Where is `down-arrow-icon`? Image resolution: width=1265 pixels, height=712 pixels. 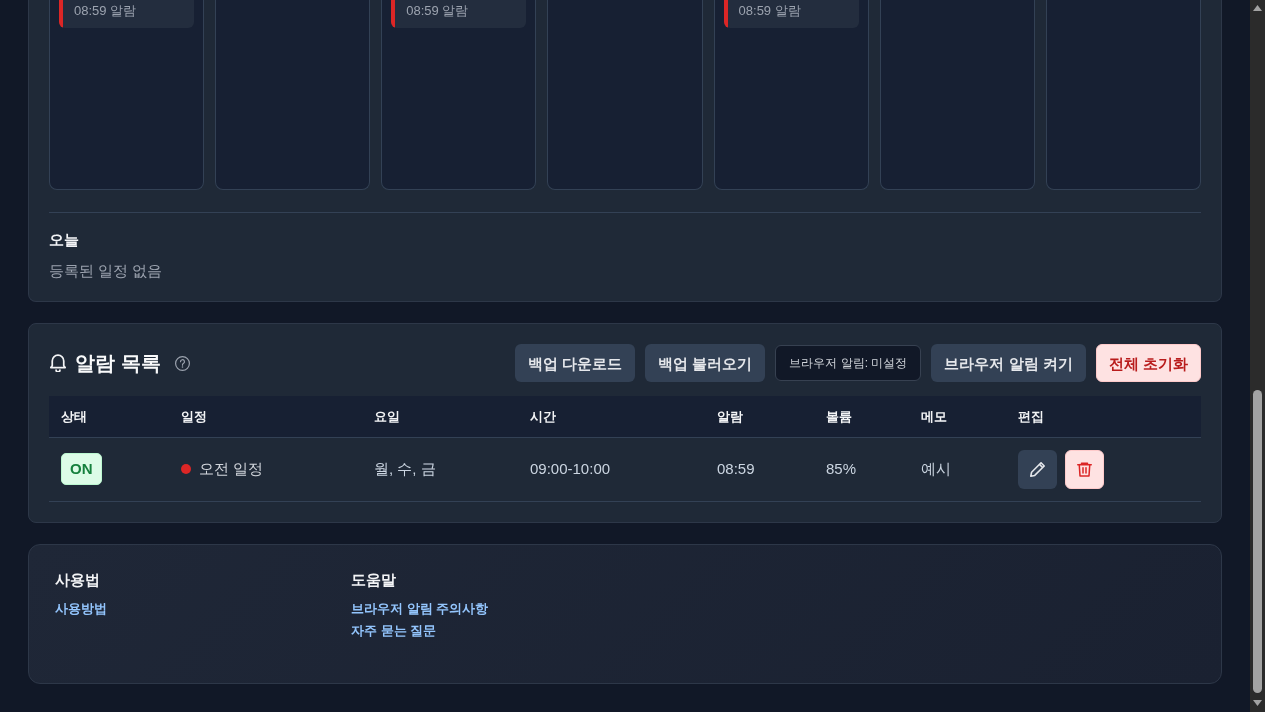 down-arrow-icon is located at coordinates (1257, 703).